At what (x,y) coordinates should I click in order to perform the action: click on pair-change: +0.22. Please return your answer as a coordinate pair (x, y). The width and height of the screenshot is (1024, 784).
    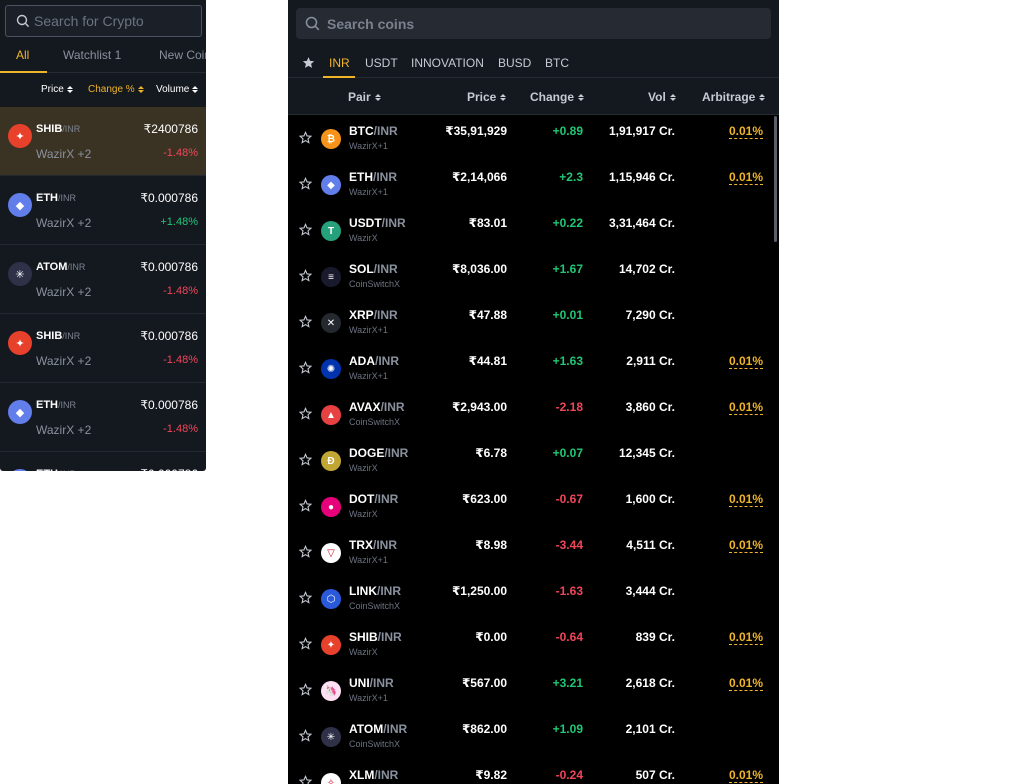
    Looking at the image, I should click on (567, 223).